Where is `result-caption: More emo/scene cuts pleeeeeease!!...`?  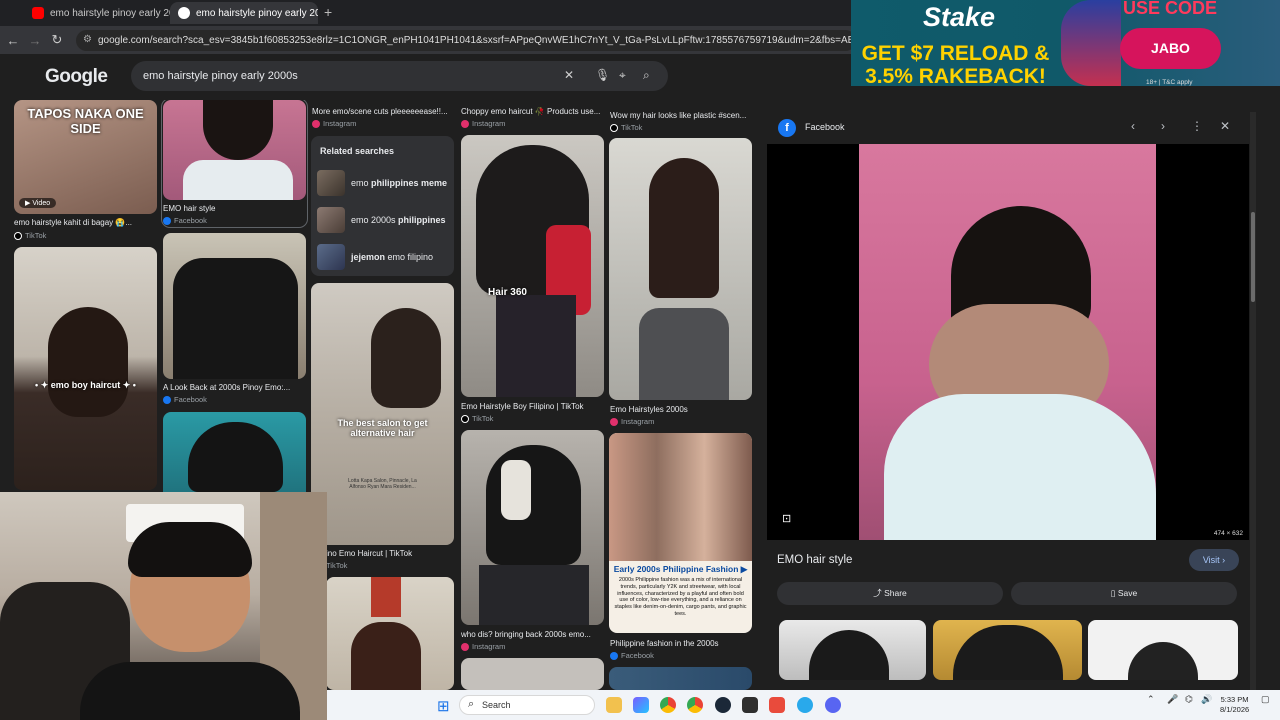
result-caption: More emo/scene cuts pleeeeeease!!... is located at coordinates (384, 111).